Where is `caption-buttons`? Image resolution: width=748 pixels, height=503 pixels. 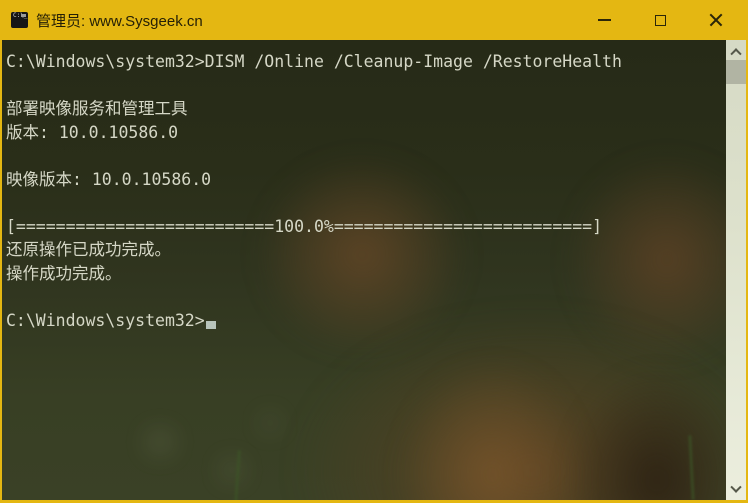 caption-buttons is located at coordinates (660, 20).